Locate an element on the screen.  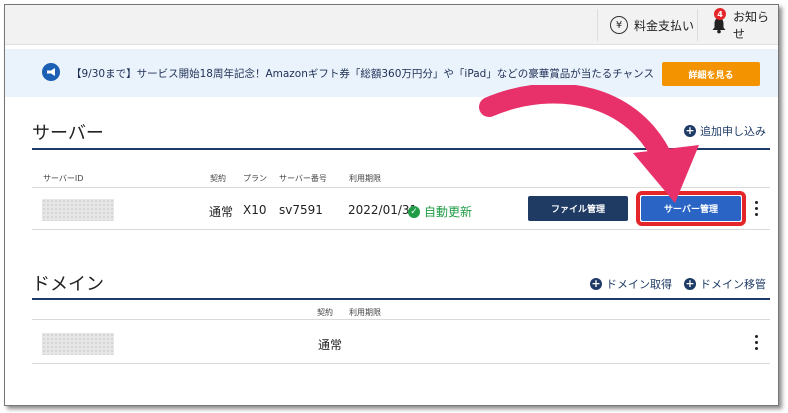
column-header-contract: 契約 is located at coordinates (218, 178).